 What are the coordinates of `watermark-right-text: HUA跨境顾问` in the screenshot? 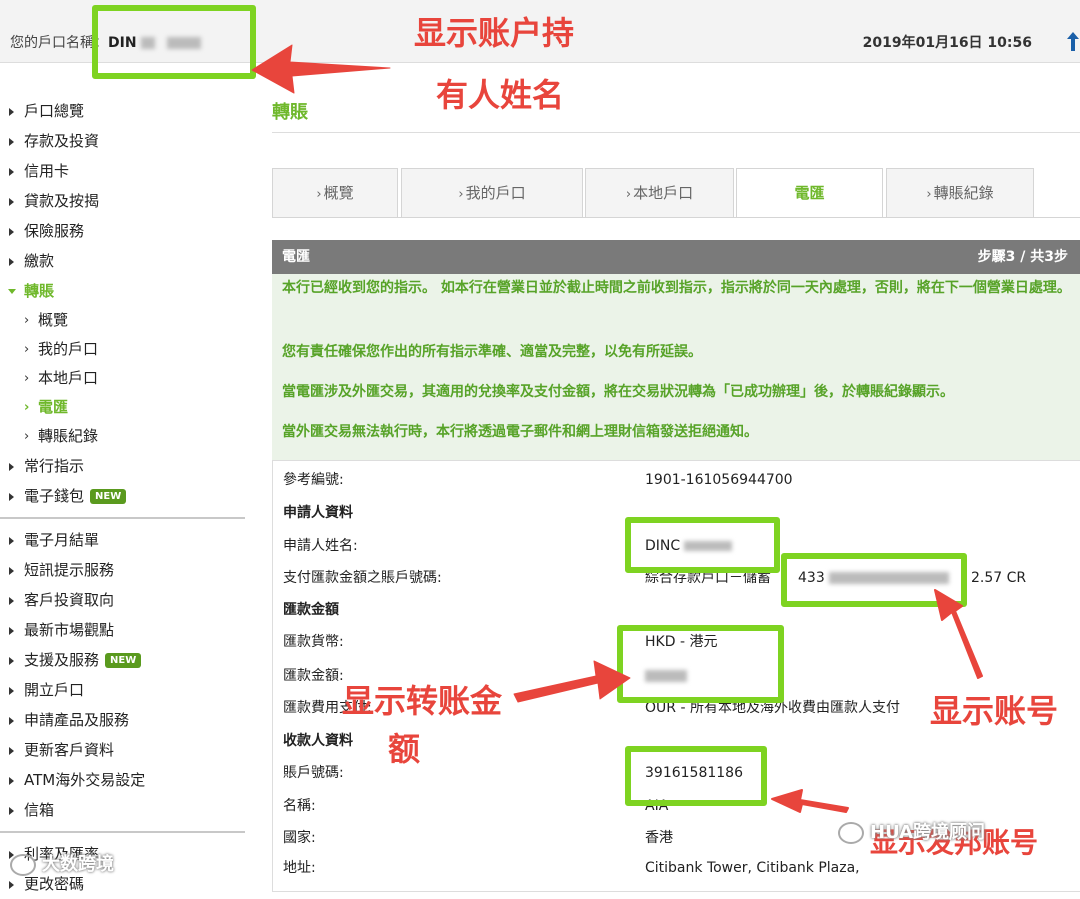 It's located at (928, 832).